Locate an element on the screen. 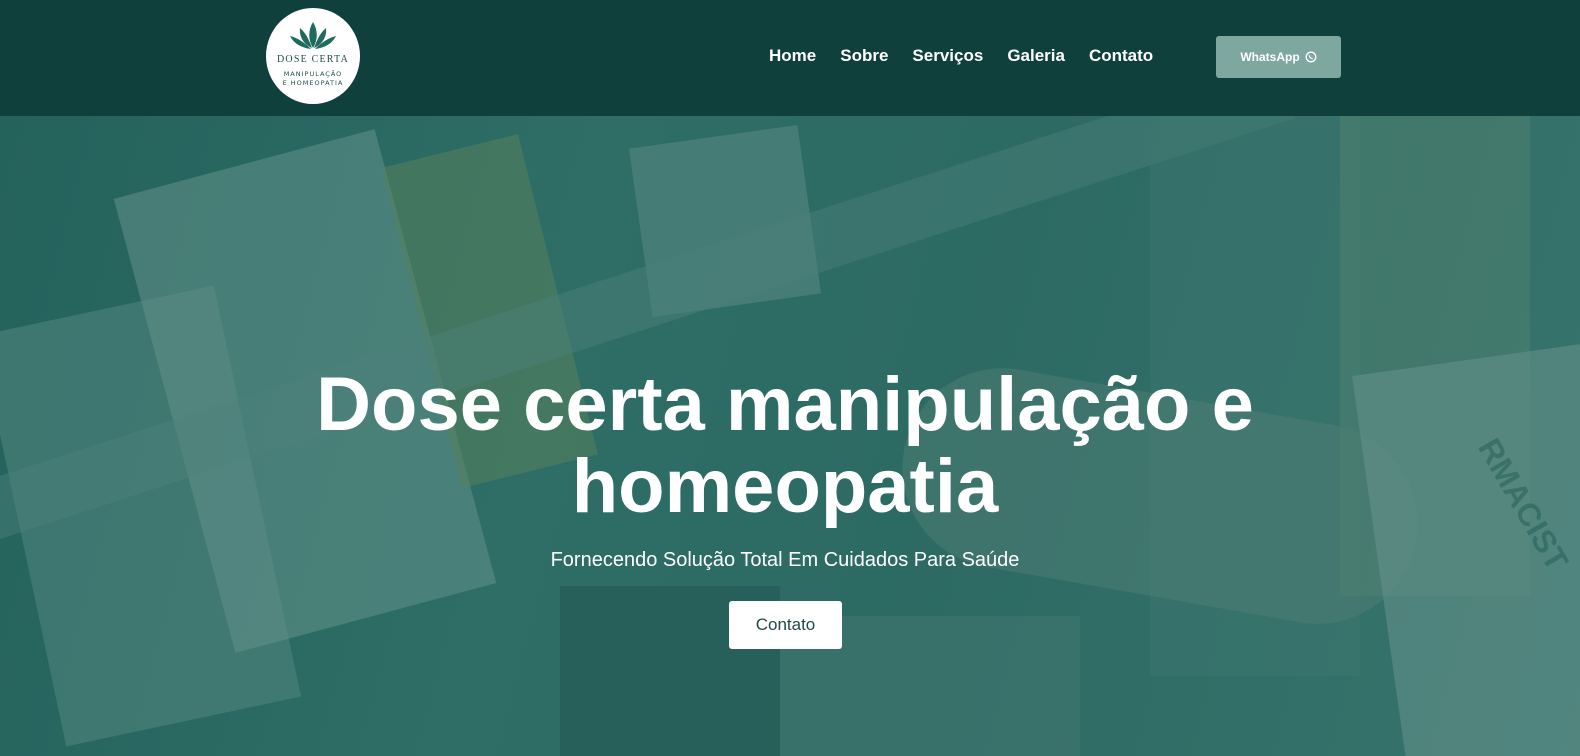 Image resolution: width=1580 pixels, height=756 pixels. logo-subtitle: MANIPULAÇÃO E HOMEOPATIA is located at coordinates (313, 79).